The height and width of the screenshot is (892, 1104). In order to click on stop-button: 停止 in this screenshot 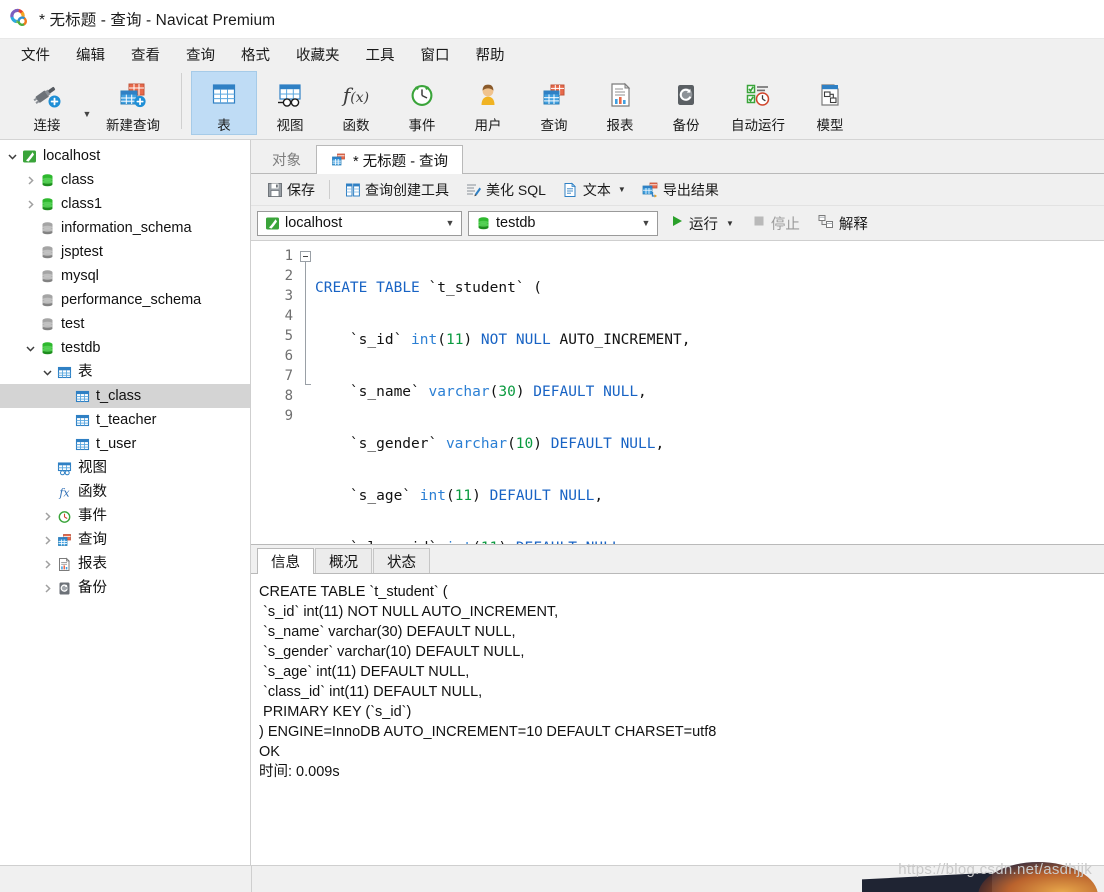, I will do `click(776, 223)`.